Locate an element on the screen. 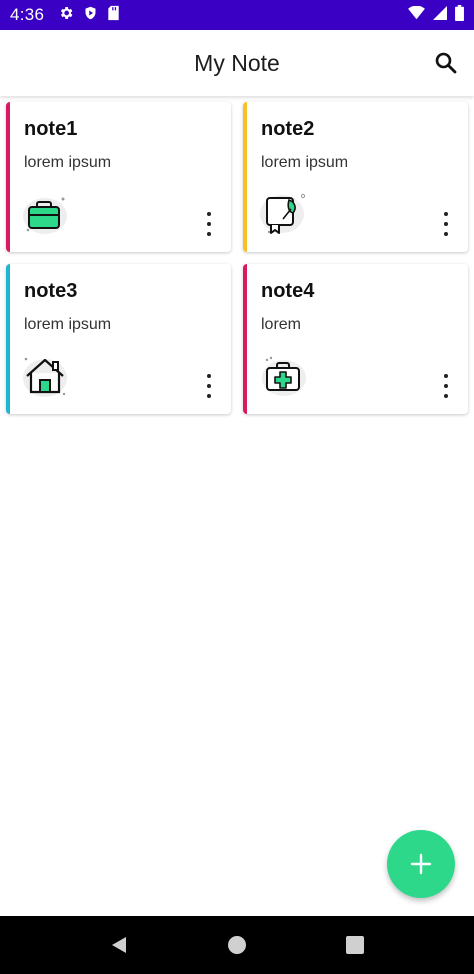  home-icon is located at coordinates (237, 945).